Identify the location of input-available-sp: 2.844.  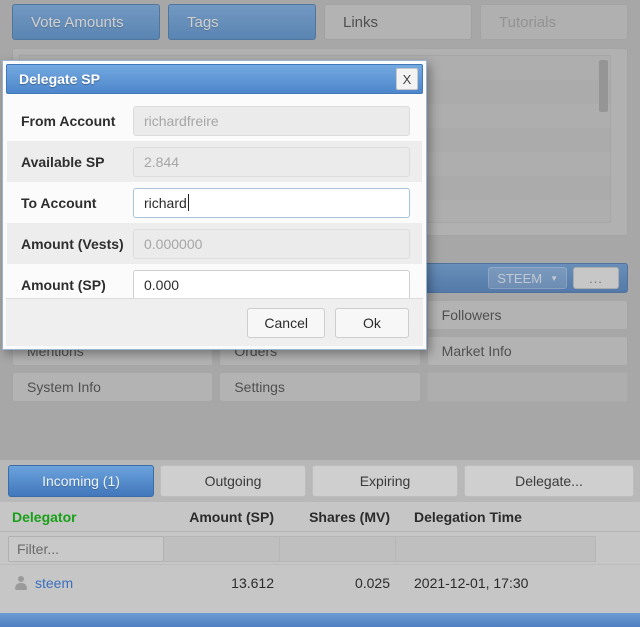
(271, 161).